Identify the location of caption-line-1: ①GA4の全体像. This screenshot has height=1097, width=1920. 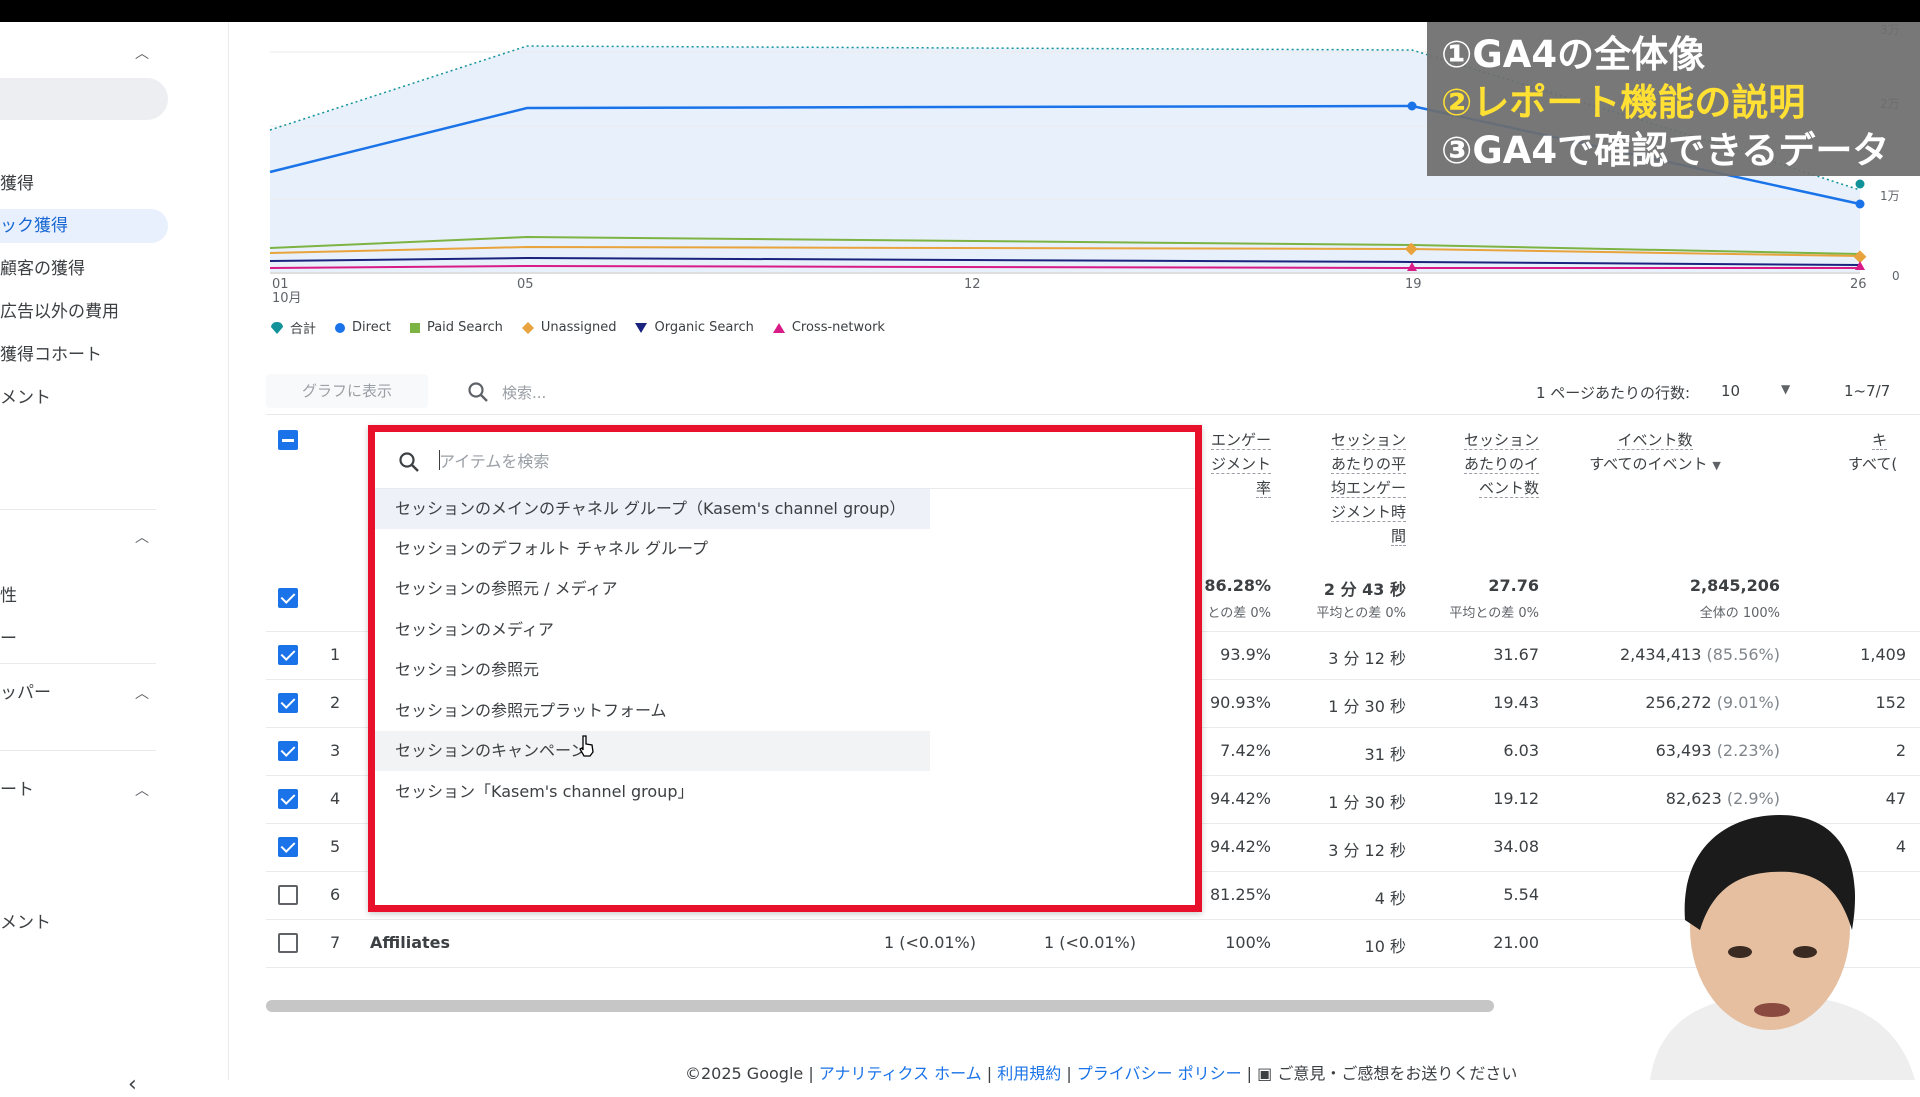
(1573, 54).